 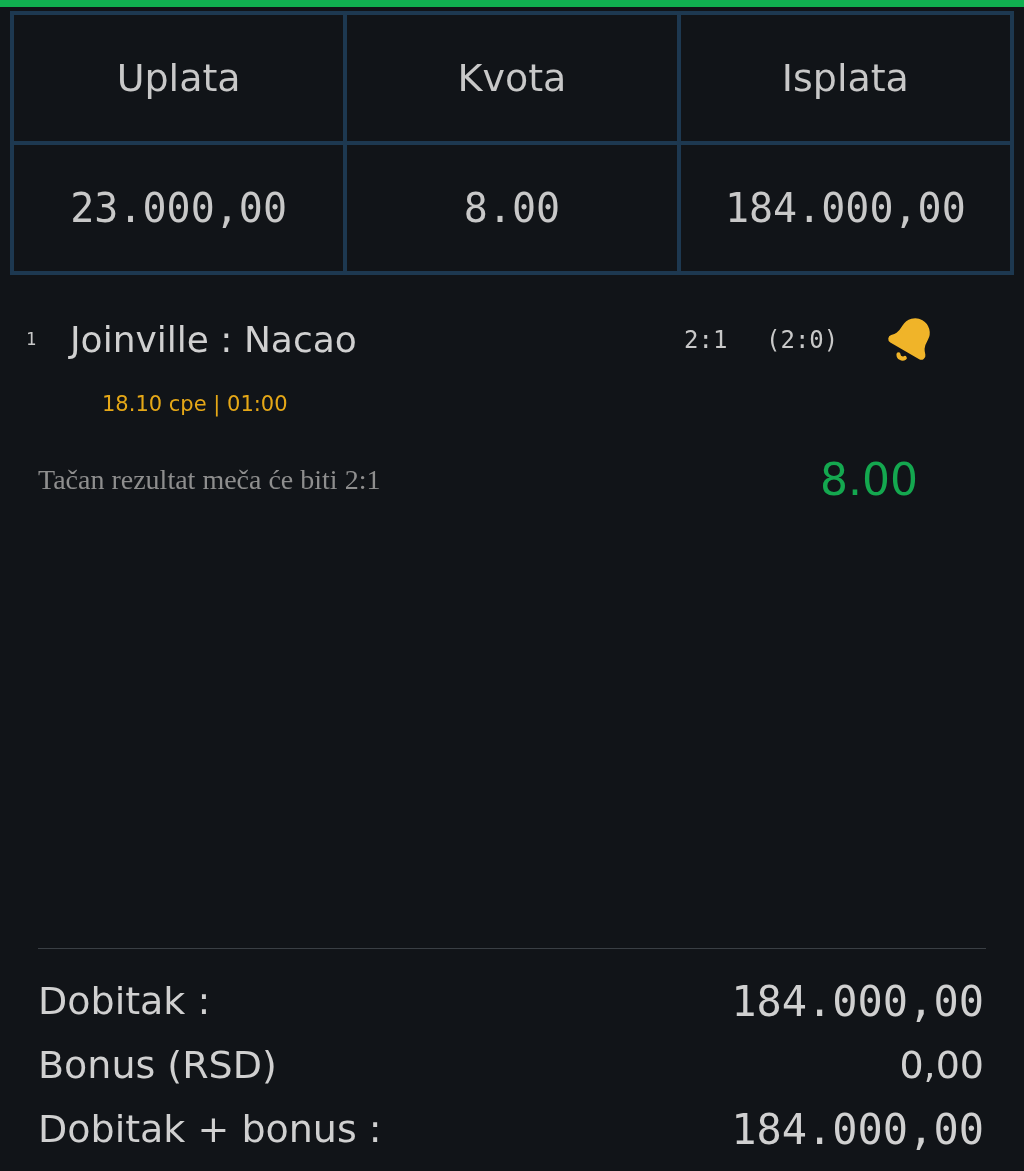 What do you see at coordinates (869, 479) in the screenshot?
I see `bet-odds: 8.00` at bounding box center [869, 479].